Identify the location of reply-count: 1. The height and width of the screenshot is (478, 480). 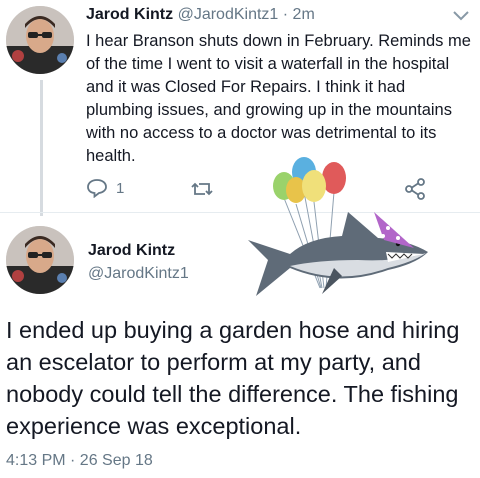
(120, 188).